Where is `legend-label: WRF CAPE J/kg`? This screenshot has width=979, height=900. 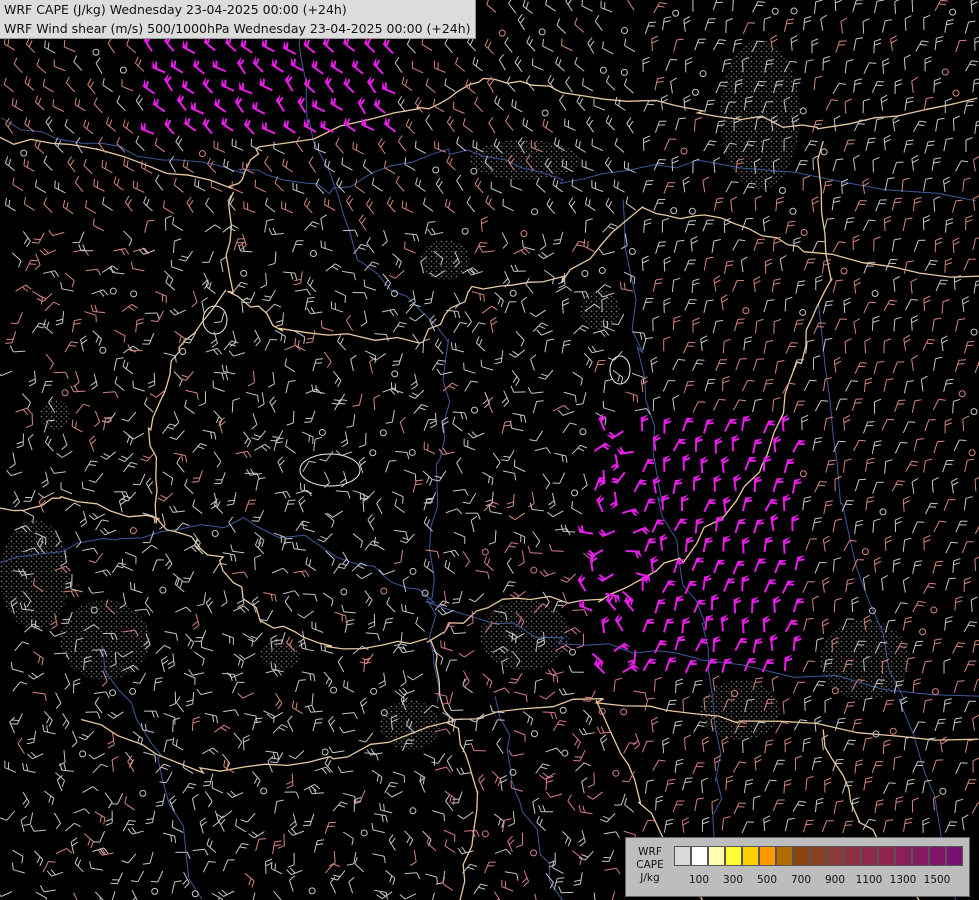
legend-label: WRF CAPE J/kg is located at coordinates (650, 865).